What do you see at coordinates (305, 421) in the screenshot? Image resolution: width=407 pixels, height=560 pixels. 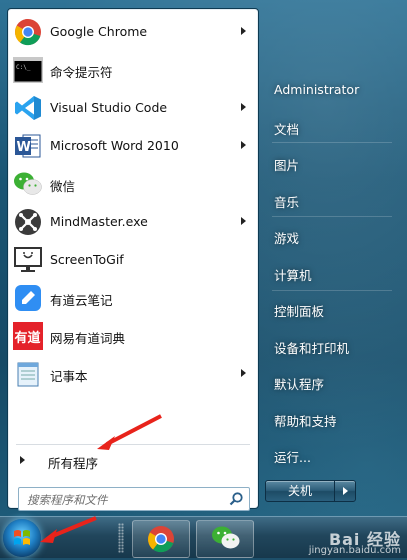 I see `right-item-label: 帮助和支持` at bounding box center [305, 421].